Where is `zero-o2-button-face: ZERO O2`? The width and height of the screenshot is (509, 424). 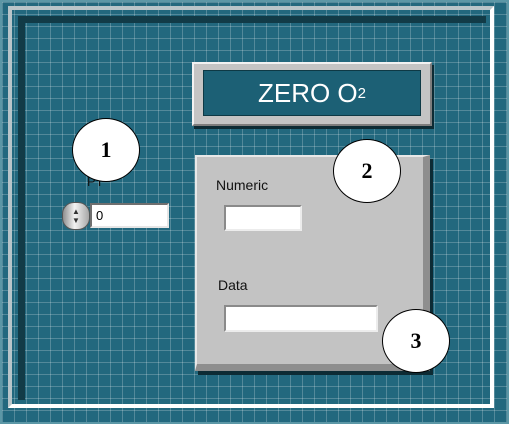
zero-o2-button-face: ZERO O2 is located at coordinates (312, 93).